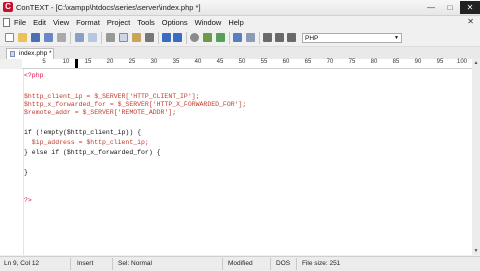 This screenshot has height=271, width=480. I want to click on minimize-button: —, so click(431, 7).